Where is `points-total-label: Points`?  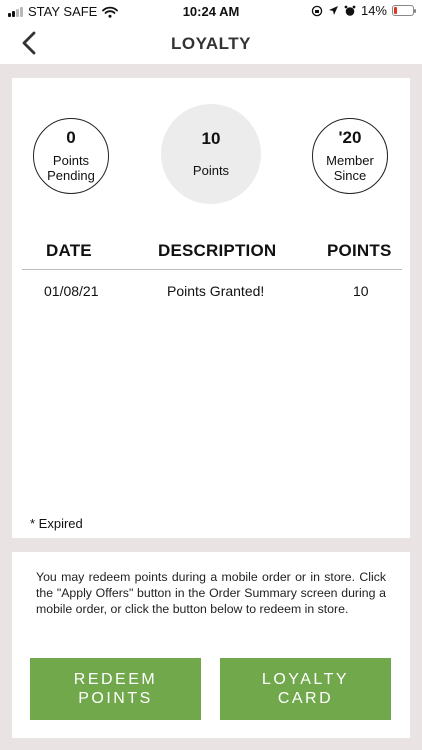
points-total-label: Points is located at coordinates (211, 170).